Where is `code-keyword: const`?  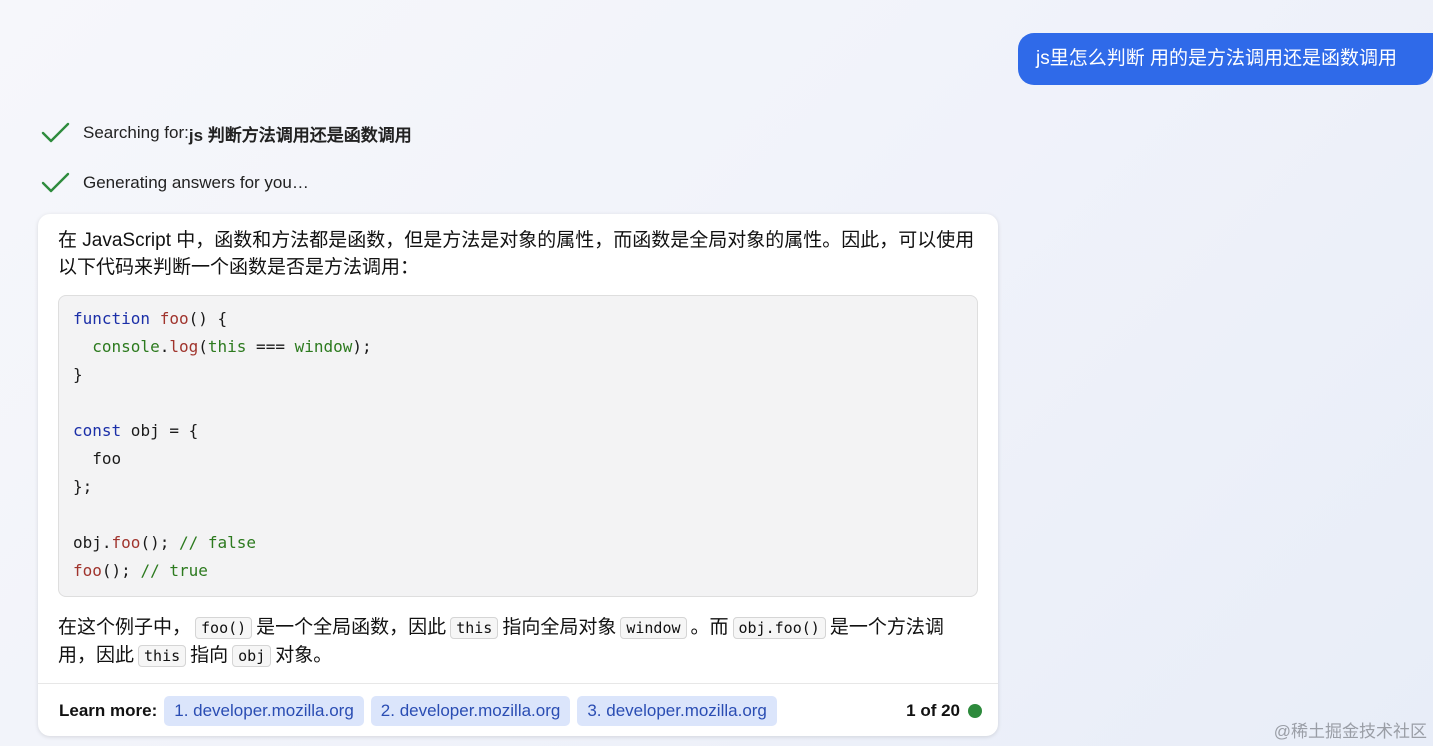 code-keyword: const is located at coordinates (97, 430).